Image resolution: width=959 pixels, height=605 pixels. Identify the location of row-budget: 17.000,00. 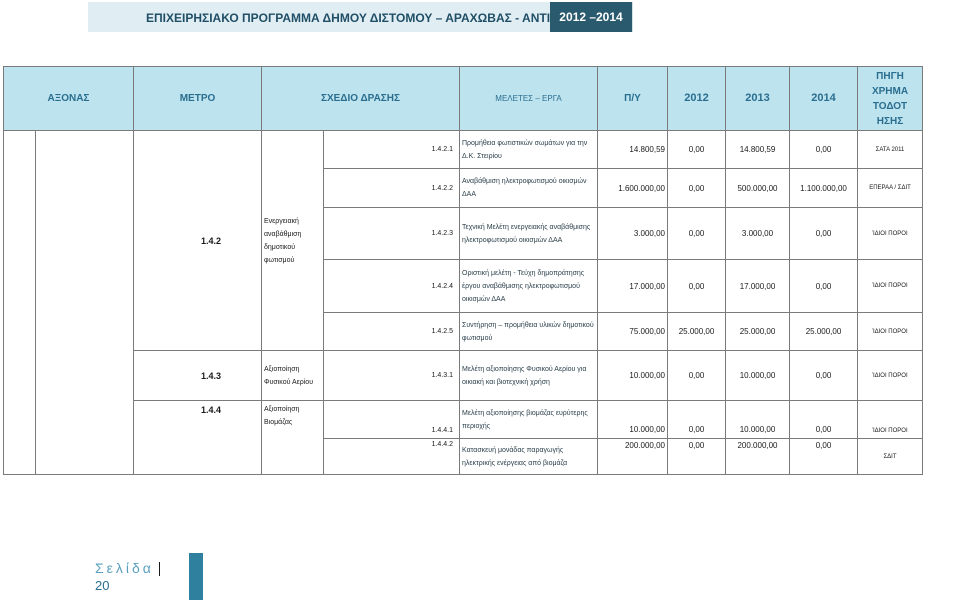
(632, 286).